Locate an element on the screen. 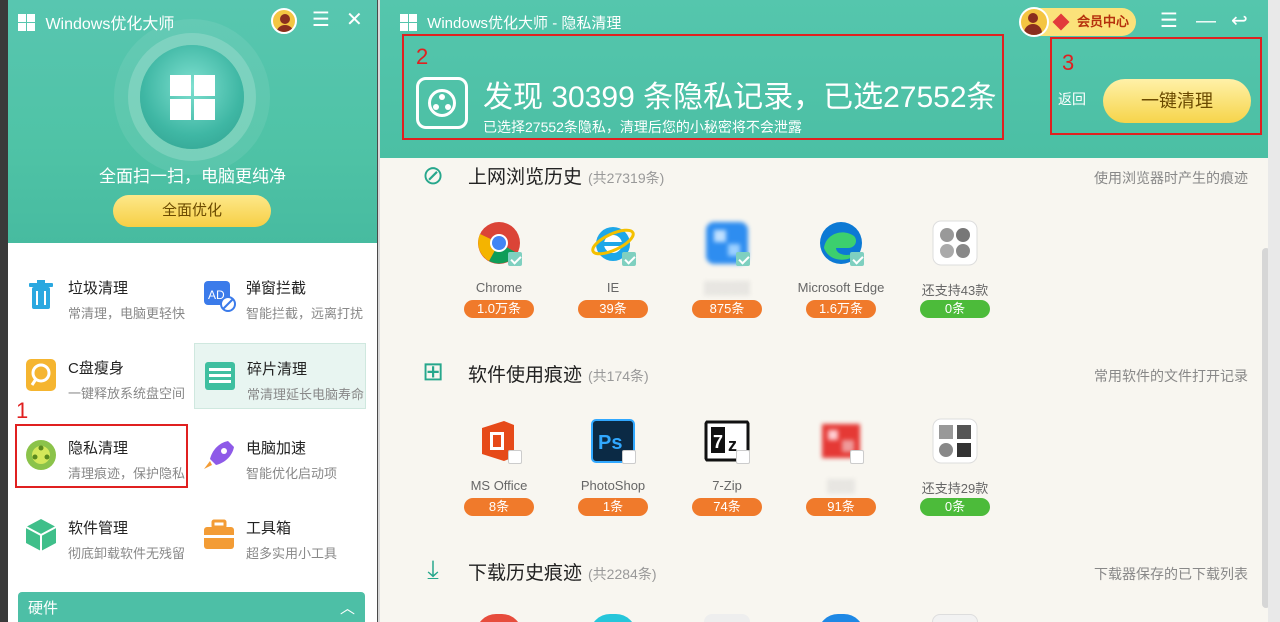 The image size is (1280, 622). feature-name: 弹窗拦截 is located at coordinates (276, 288).